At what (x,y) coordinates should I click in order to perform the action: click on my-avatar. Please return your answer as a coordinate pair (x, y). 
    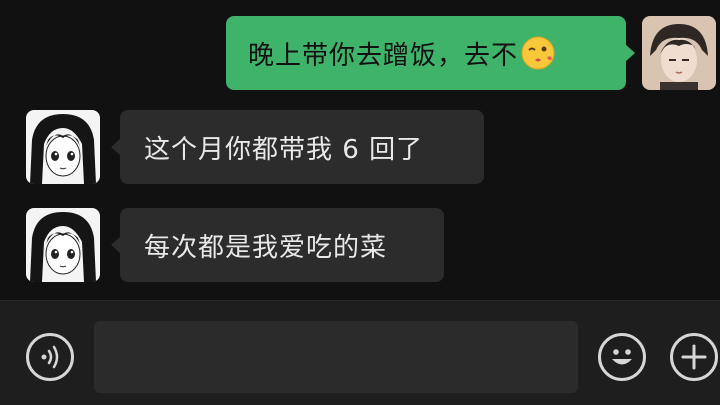
    Looking at the image, I should click on (679, 53).